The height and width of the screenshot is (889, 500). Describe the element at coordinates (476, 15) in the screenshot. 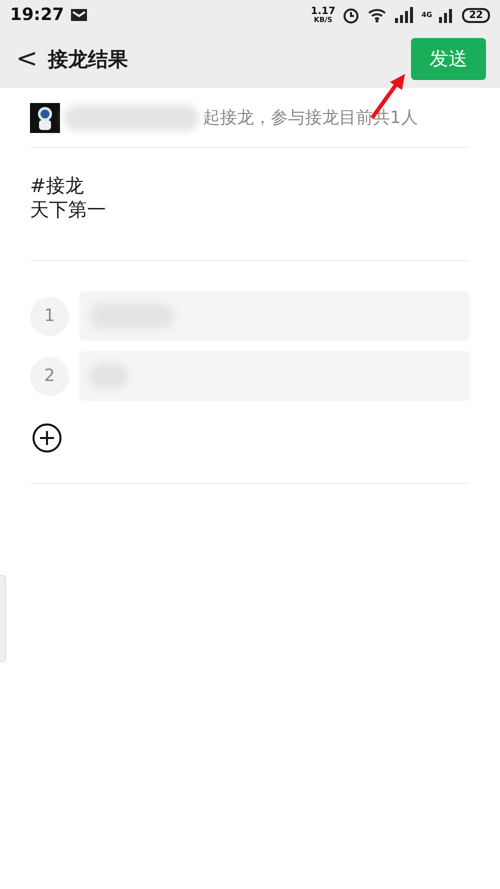

I see `battery-level: 22` at that location.